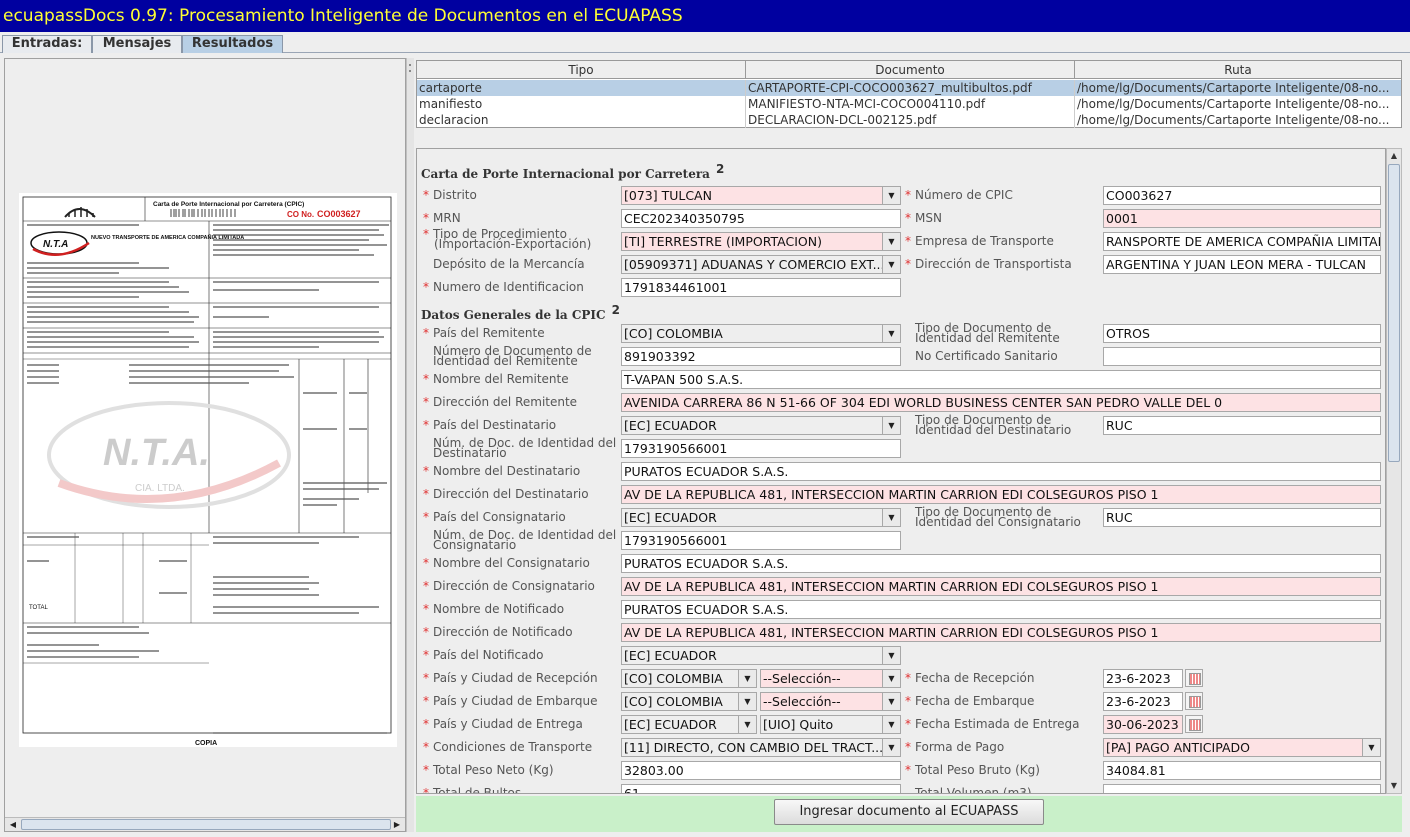  Describe the element at coordinates (761, 788) in the screenshot. I see `total-bultos-field: 61` at that location.